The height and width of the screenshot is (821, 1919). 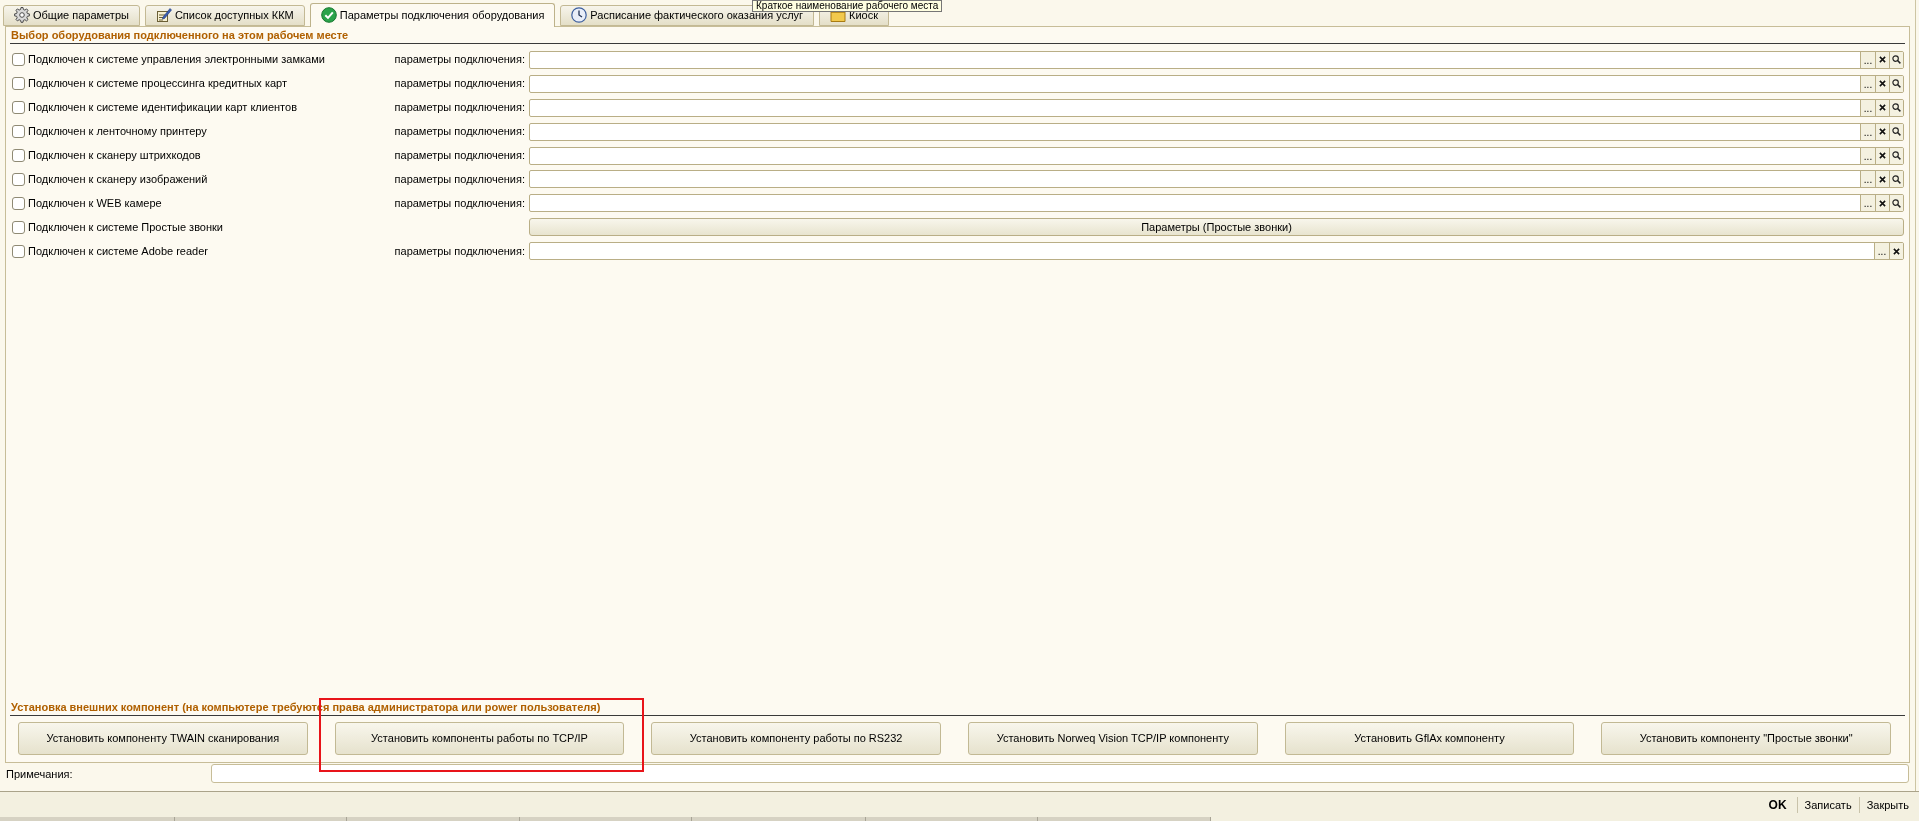 I want to click on component-button: Установить компоненты работы по TCP/IP, so click(x=479, y=738).